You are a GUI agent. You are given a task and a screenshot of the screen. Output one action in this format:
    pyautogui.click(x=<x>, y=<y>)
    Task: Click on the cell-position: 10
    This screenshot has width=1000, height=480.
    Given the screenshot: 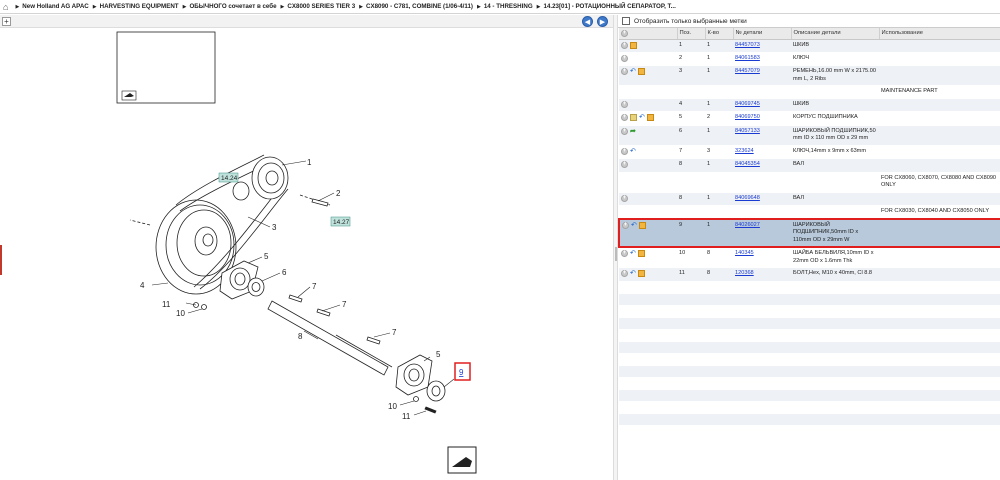 What is the action you would take?
    pyautogui.click(x=691, y=258)
    